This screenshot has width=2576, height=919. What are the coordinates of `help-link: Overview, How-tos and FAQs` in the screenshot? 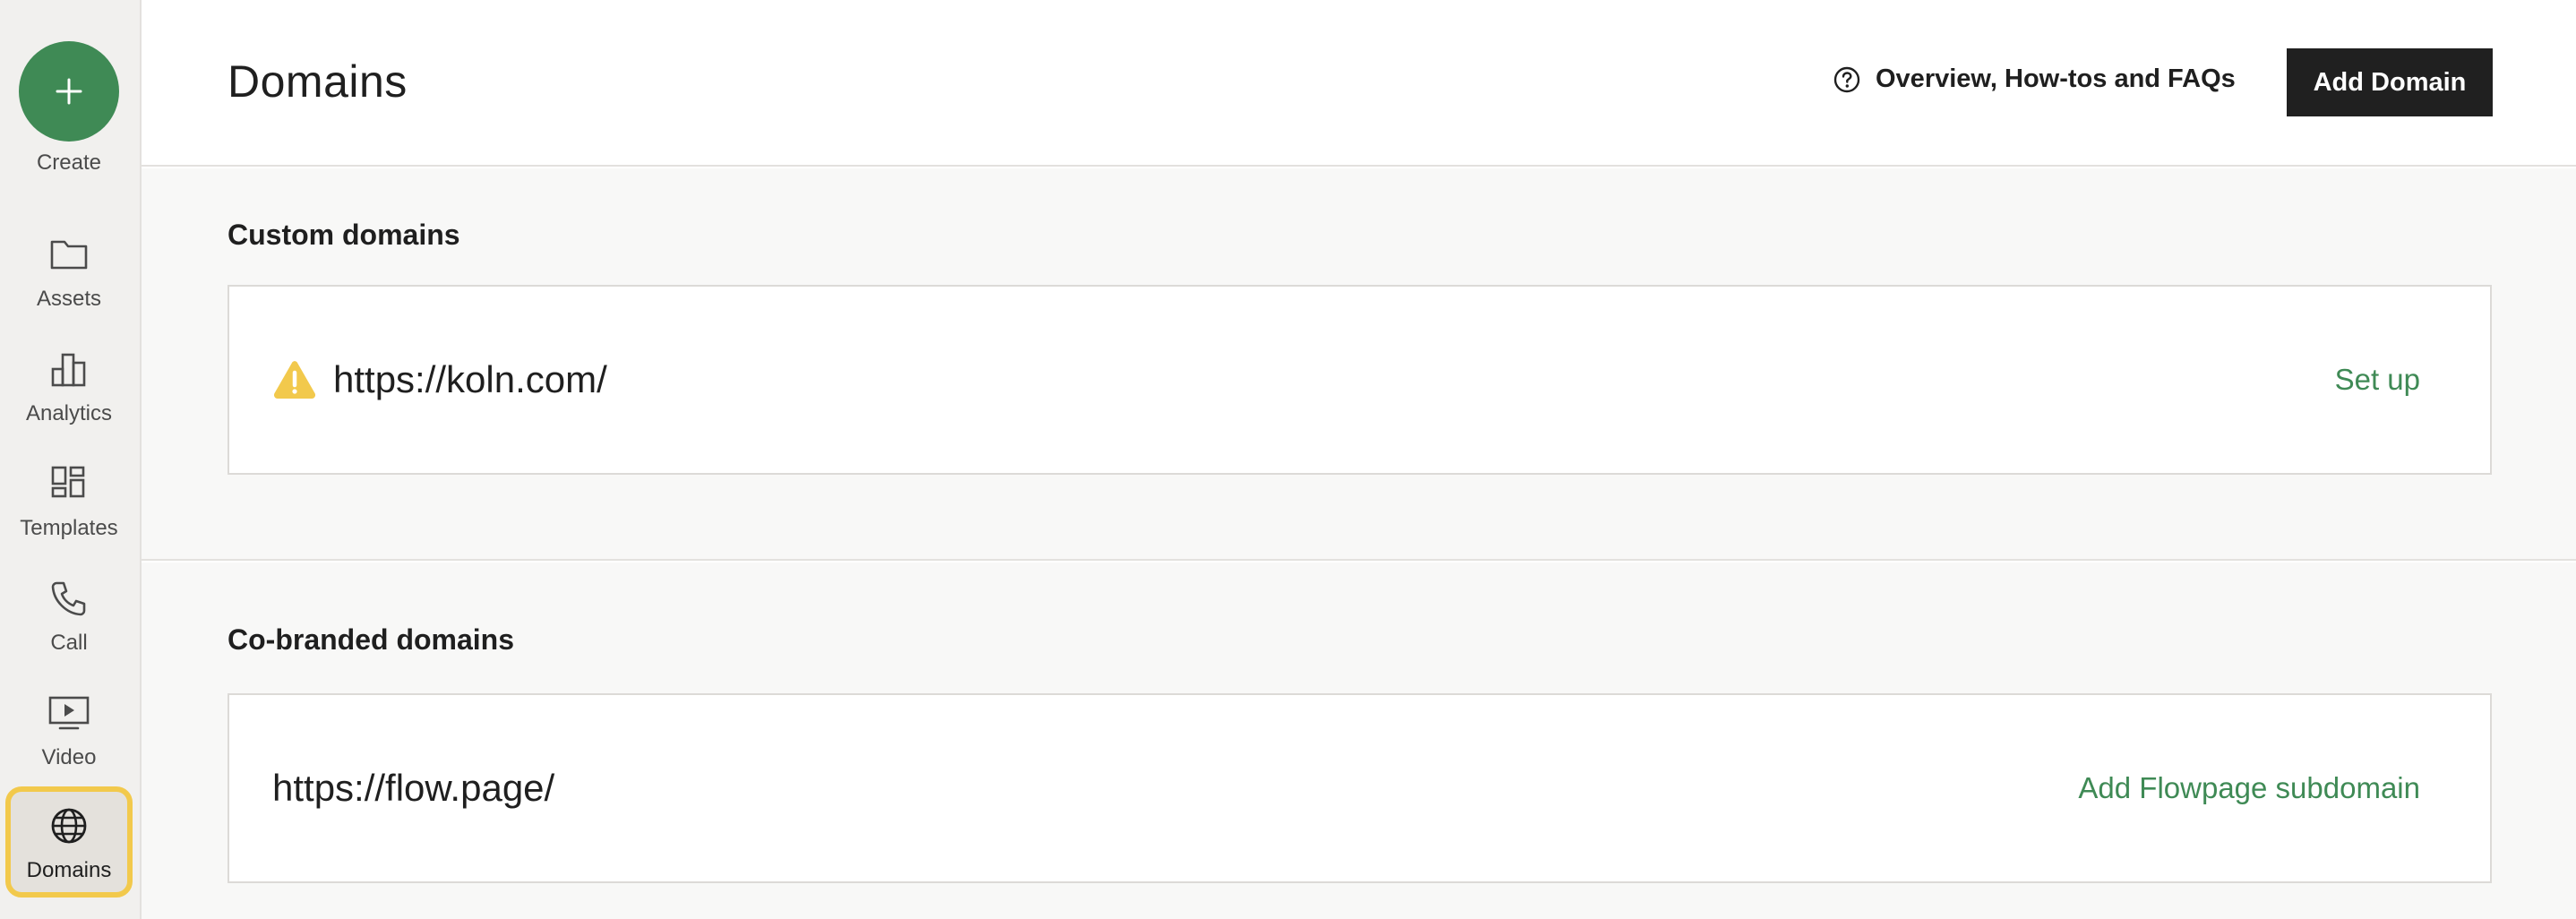 It's located at (2034, 79).